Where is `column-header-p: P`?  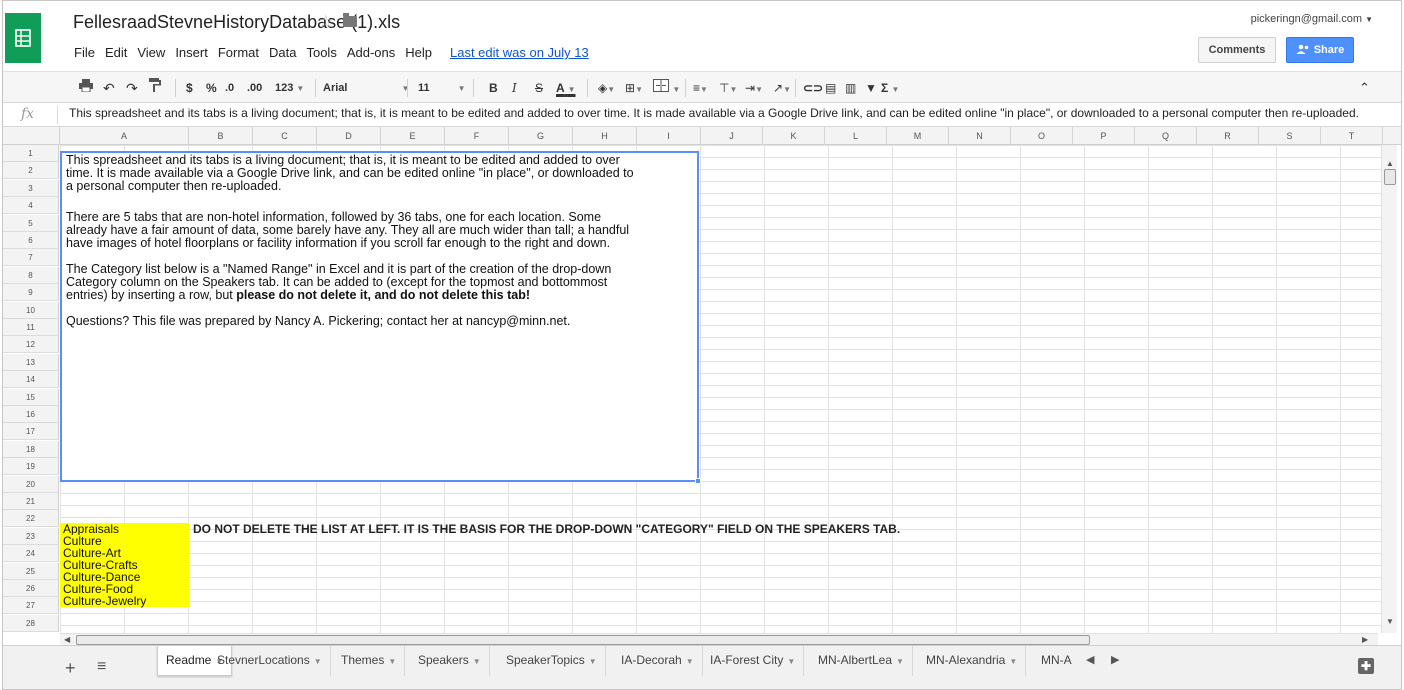
column-header-p: P is located at coordinates (1104, 136).